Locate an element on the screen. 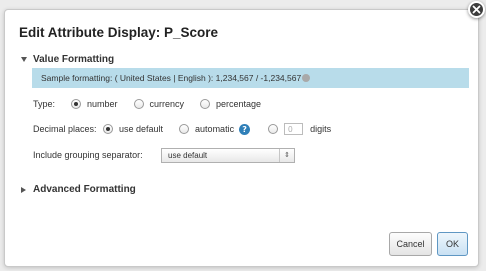  decimal-digits-radio is located at coordinates (273, 129).